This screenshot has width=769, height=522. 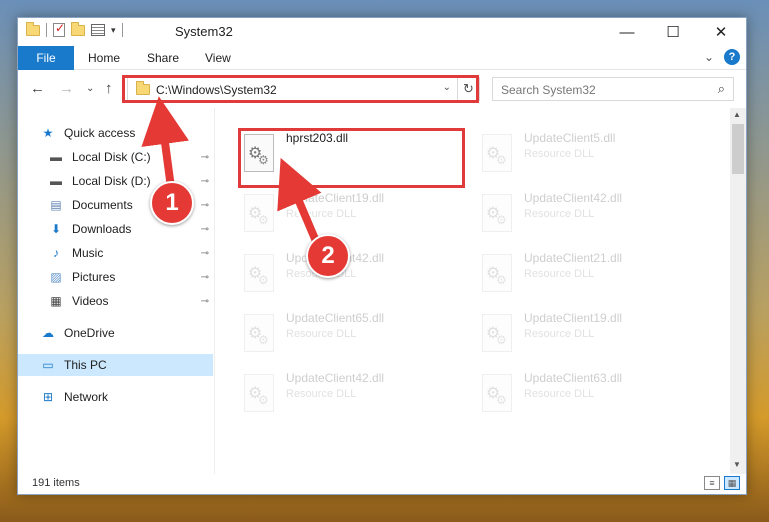 I want to click on callout-2: 2, so click(x=328, y=256).